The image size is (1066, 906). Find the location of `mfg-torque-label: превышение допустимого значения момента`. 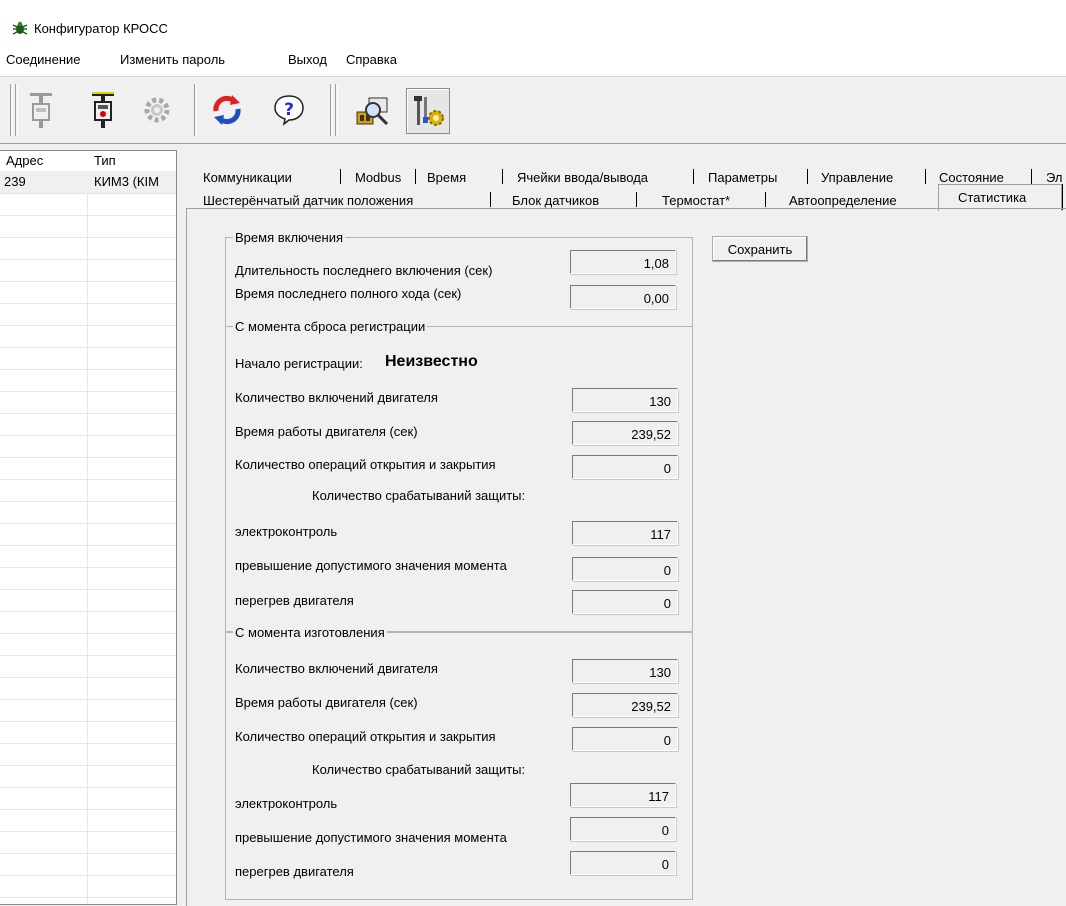

mfg-torque-label: превышение допустимого значения момента is located at coordinates (371, 837).